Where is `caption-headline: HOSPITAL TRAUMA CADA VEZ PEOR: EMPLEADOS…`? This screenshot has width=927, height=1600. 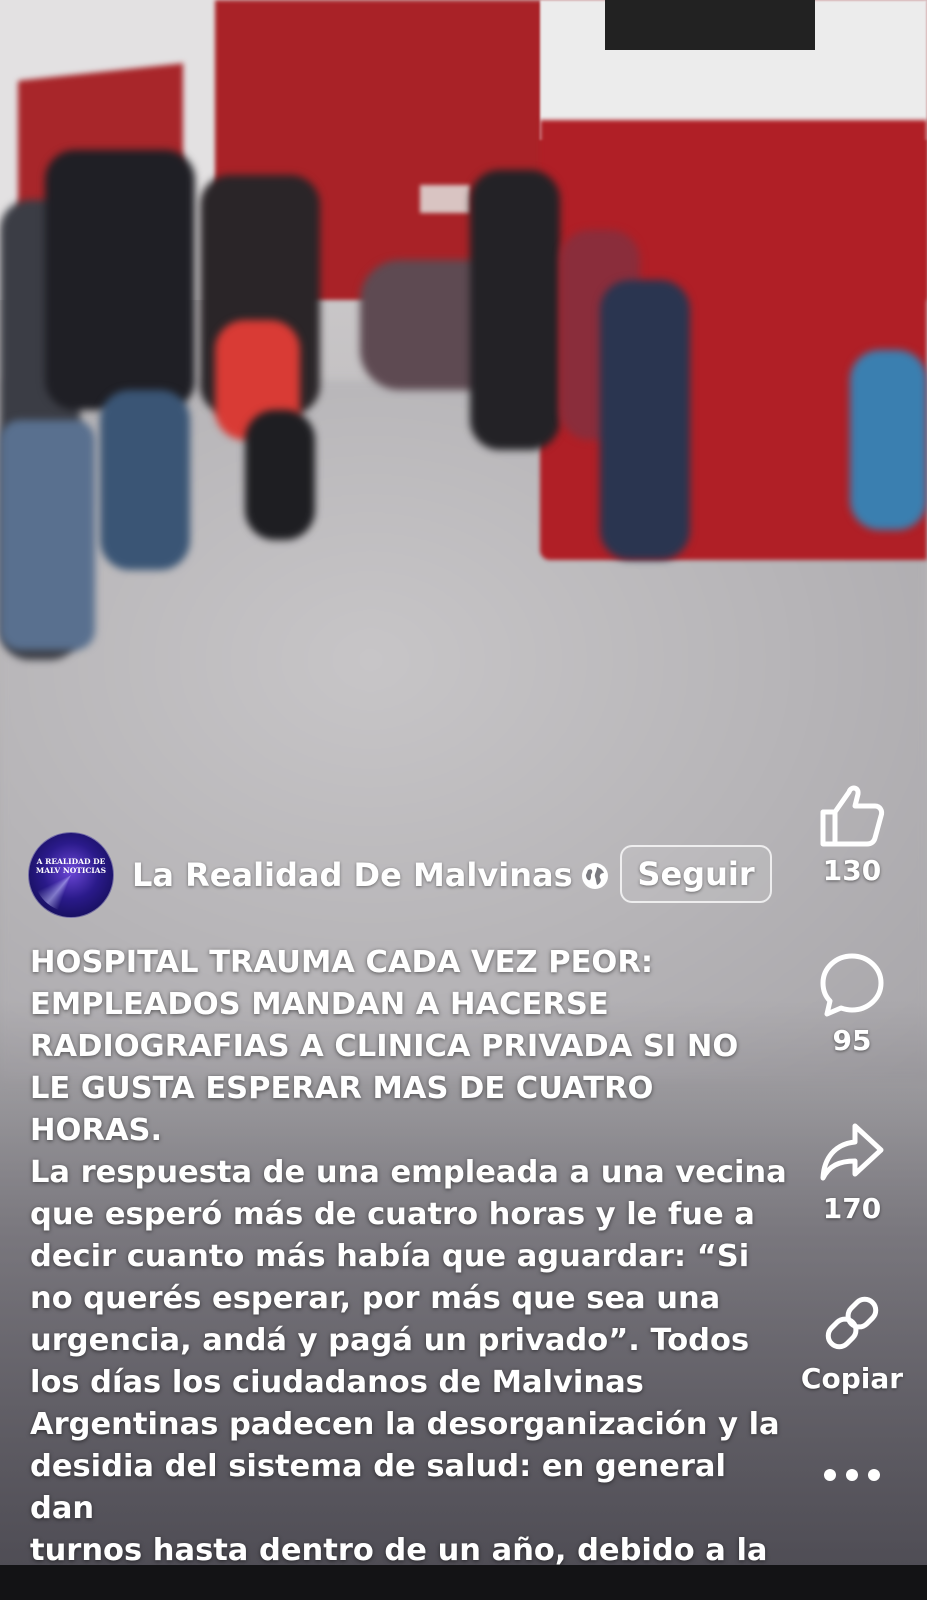
caption-headline: HOSPITAL TRAUMA CADA VEZ PEOR: EMPLEADOS… is located at coordinates (384, 1046).